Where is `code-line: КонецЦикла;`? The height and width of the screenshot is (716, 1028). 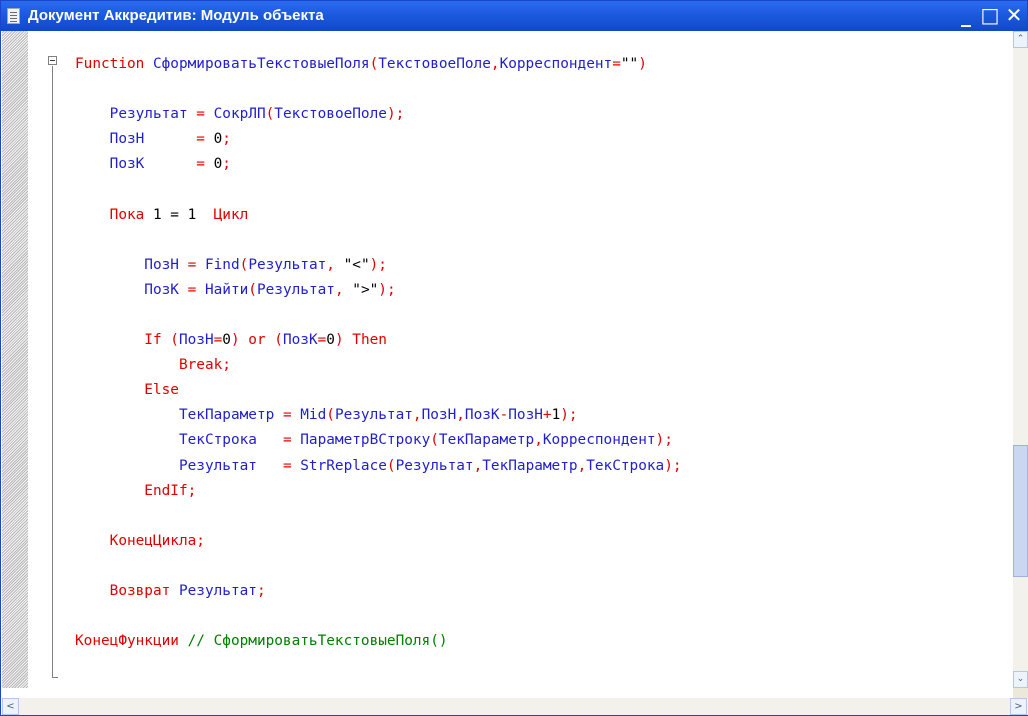
code-line: КонецЦикла; is located at coordinates (378, 541).